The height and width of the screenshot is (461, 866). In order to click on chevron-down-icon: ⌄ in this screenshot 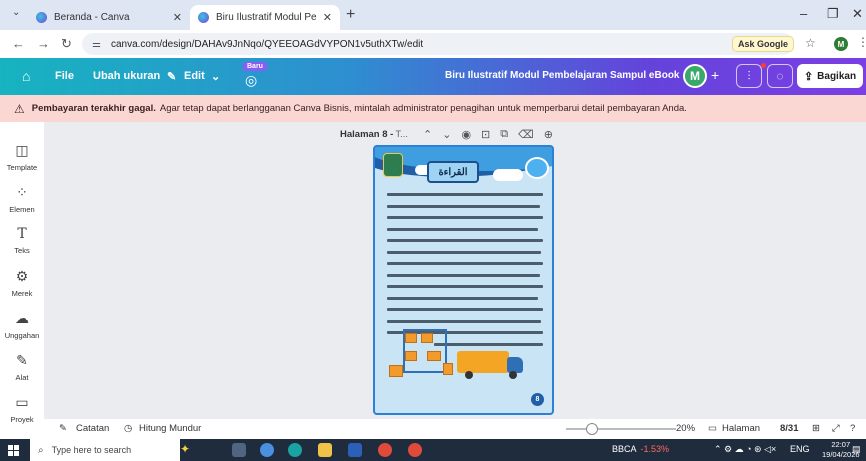, I will do `click(215, 76)`.